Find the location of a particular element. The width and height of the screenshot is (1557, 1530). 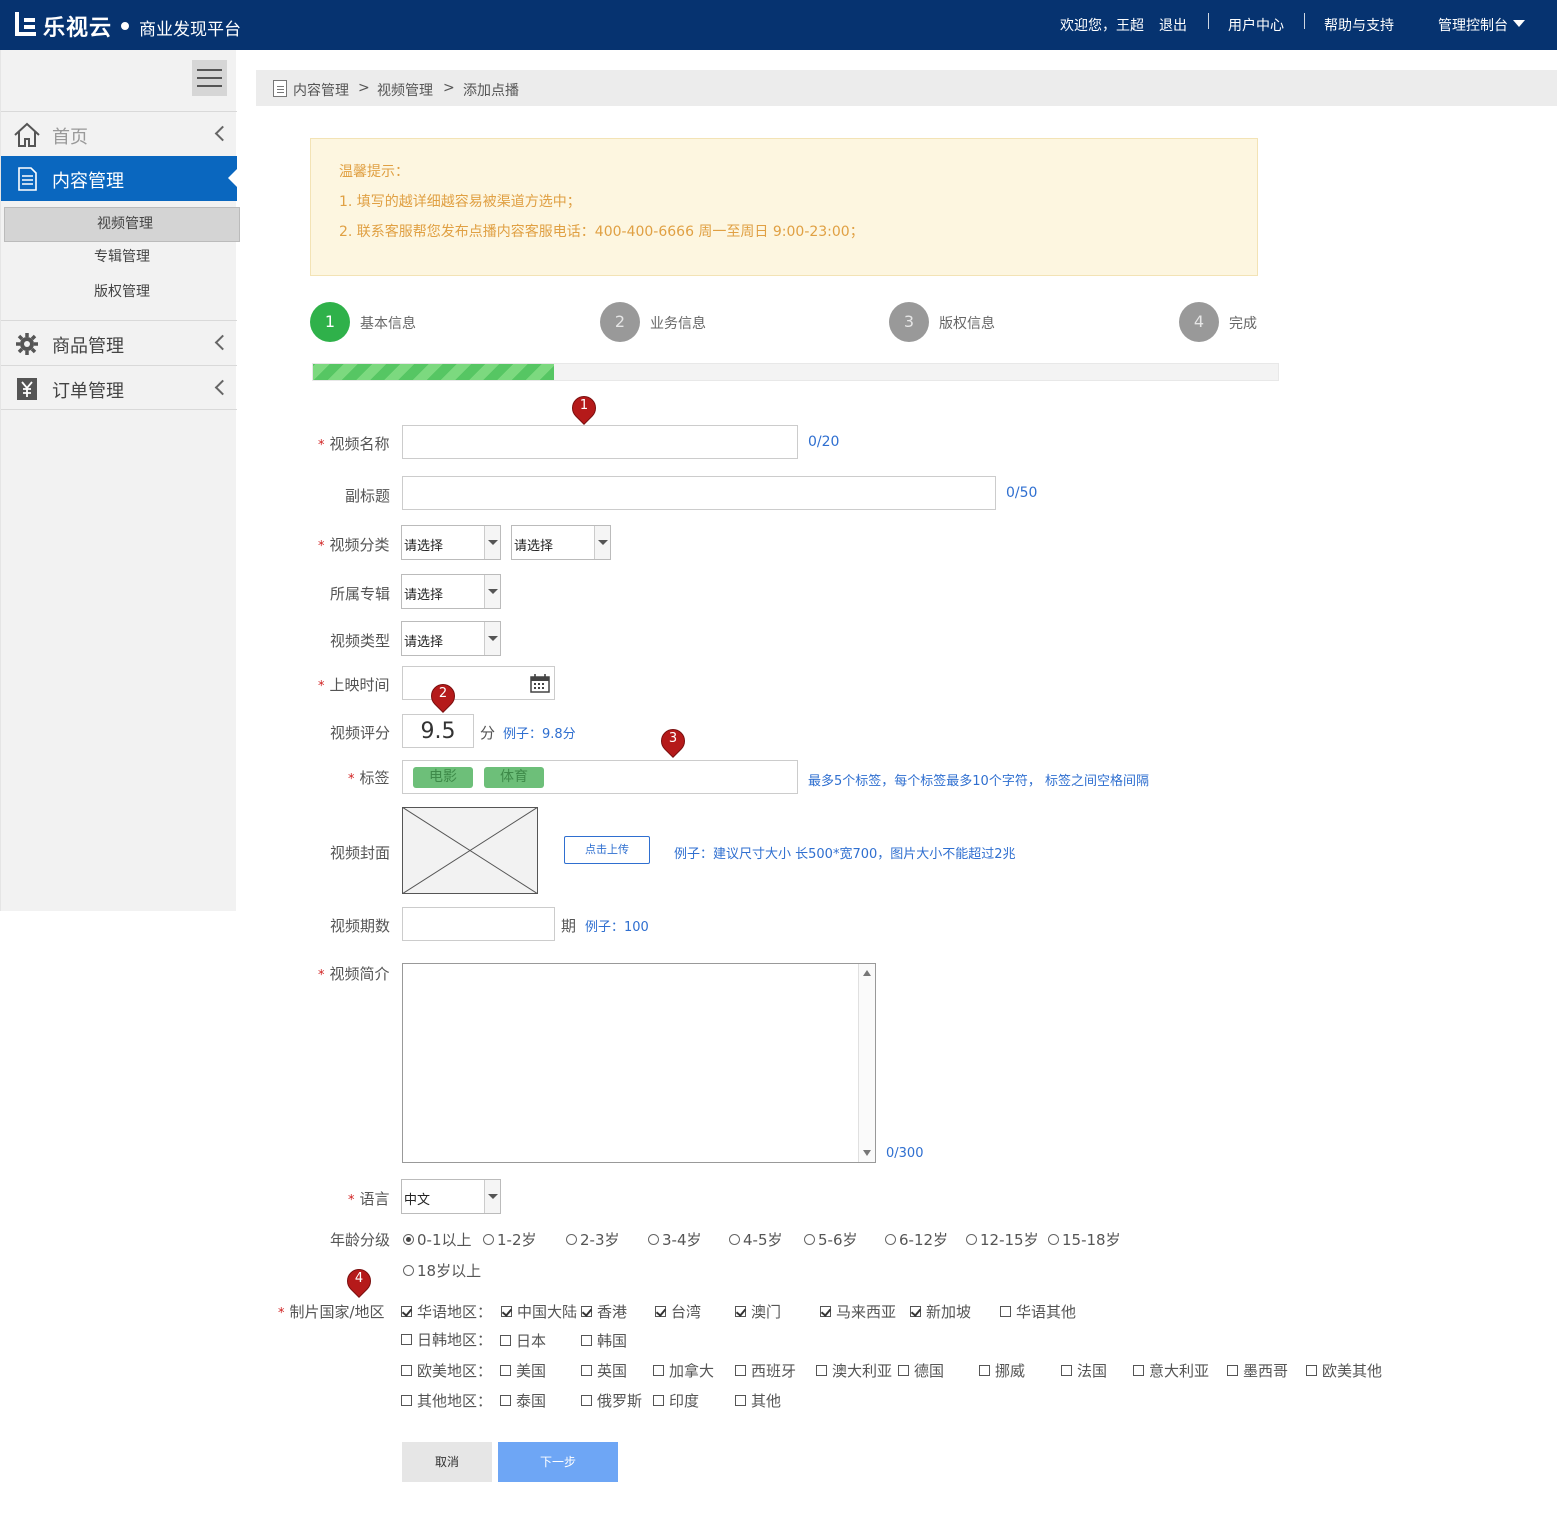

scroll-up-icon is located at coordinates (867, 973).